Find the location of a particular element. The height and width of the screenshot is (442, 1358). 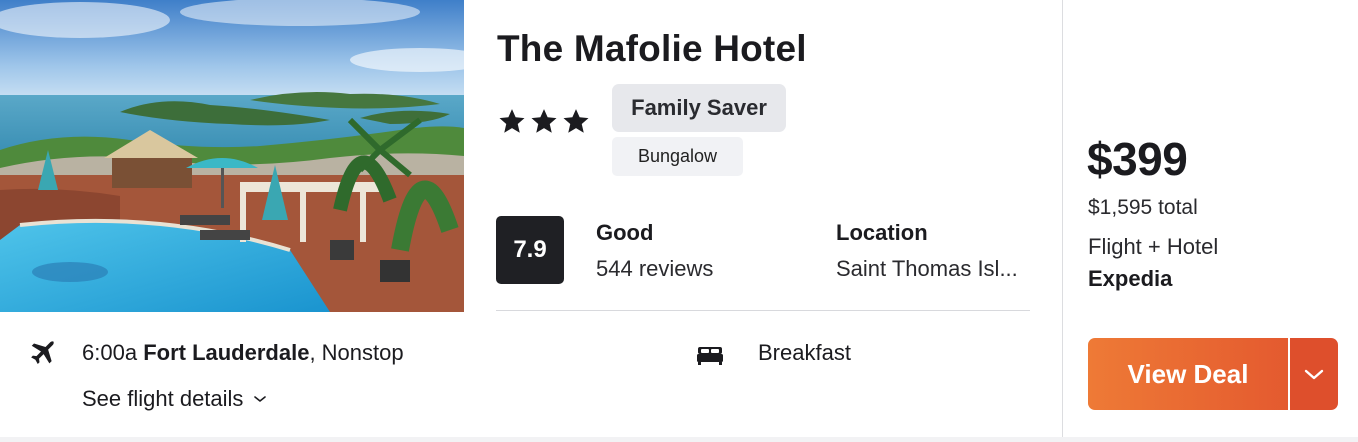

bed-icon is located at coordinates (710, 356).